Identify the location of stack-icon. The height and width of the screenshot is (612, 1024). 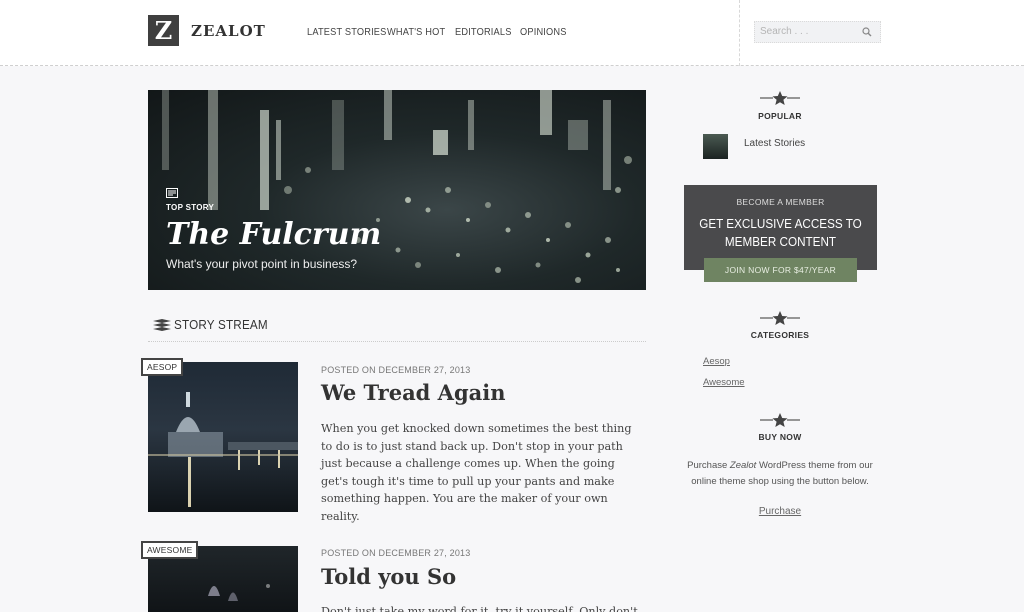
(162, 325).